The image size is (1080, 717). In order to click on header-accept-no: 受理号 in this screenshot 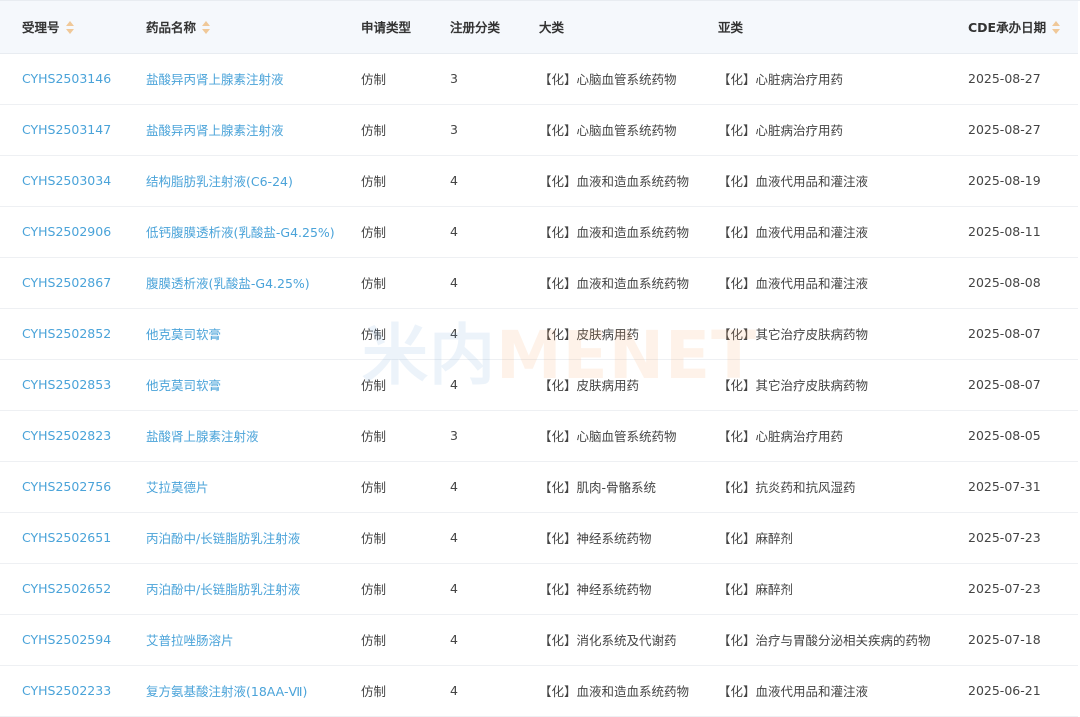, I will do `click(62, 27)`.